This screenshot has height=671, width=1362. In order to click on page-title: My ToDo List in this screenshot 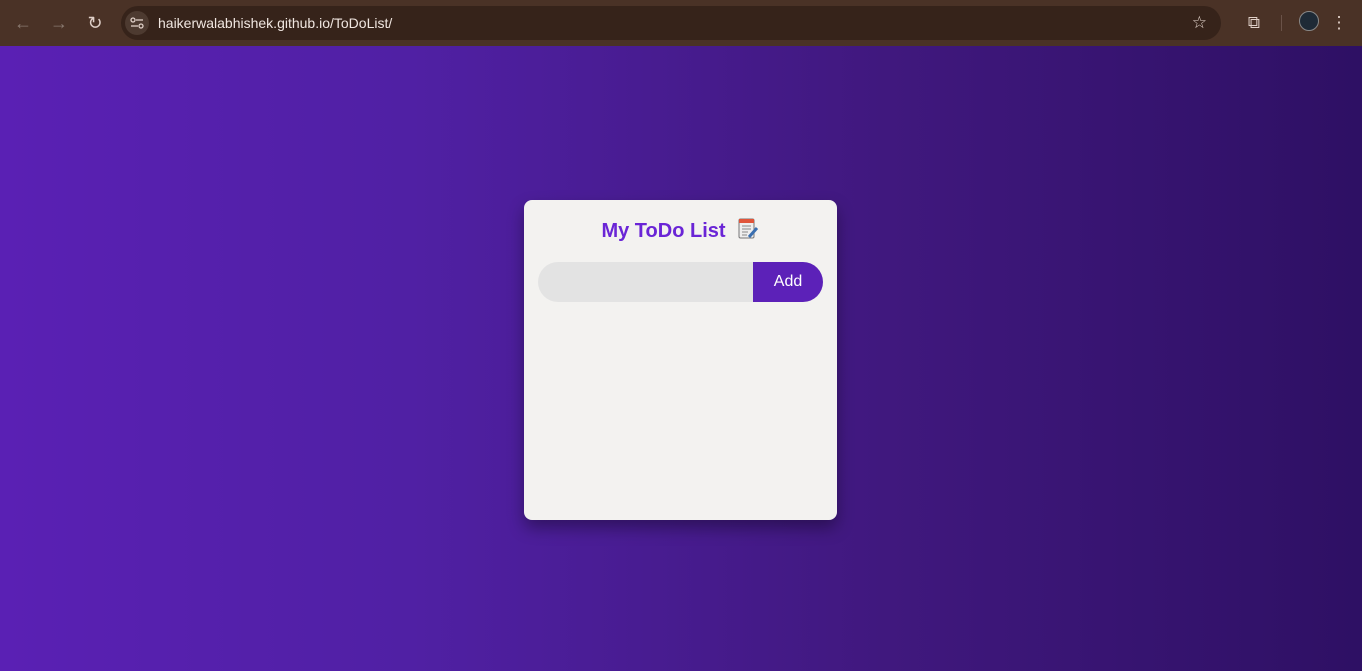, I will do `click(663, 230)`.